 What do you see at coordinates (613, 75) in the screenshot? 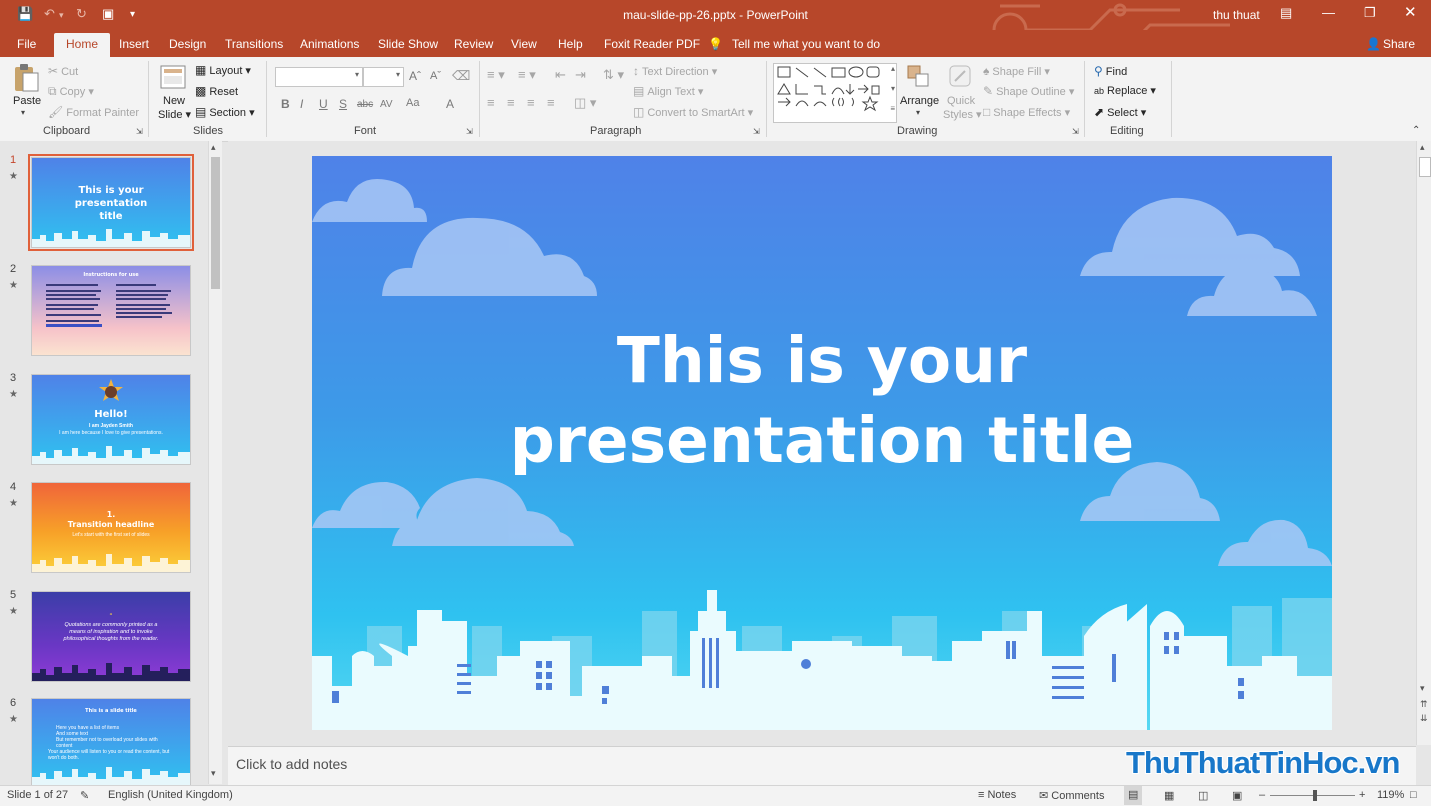
I see `line-spacing-icon: ⇅ ▾` at bounding box center [613, 75].